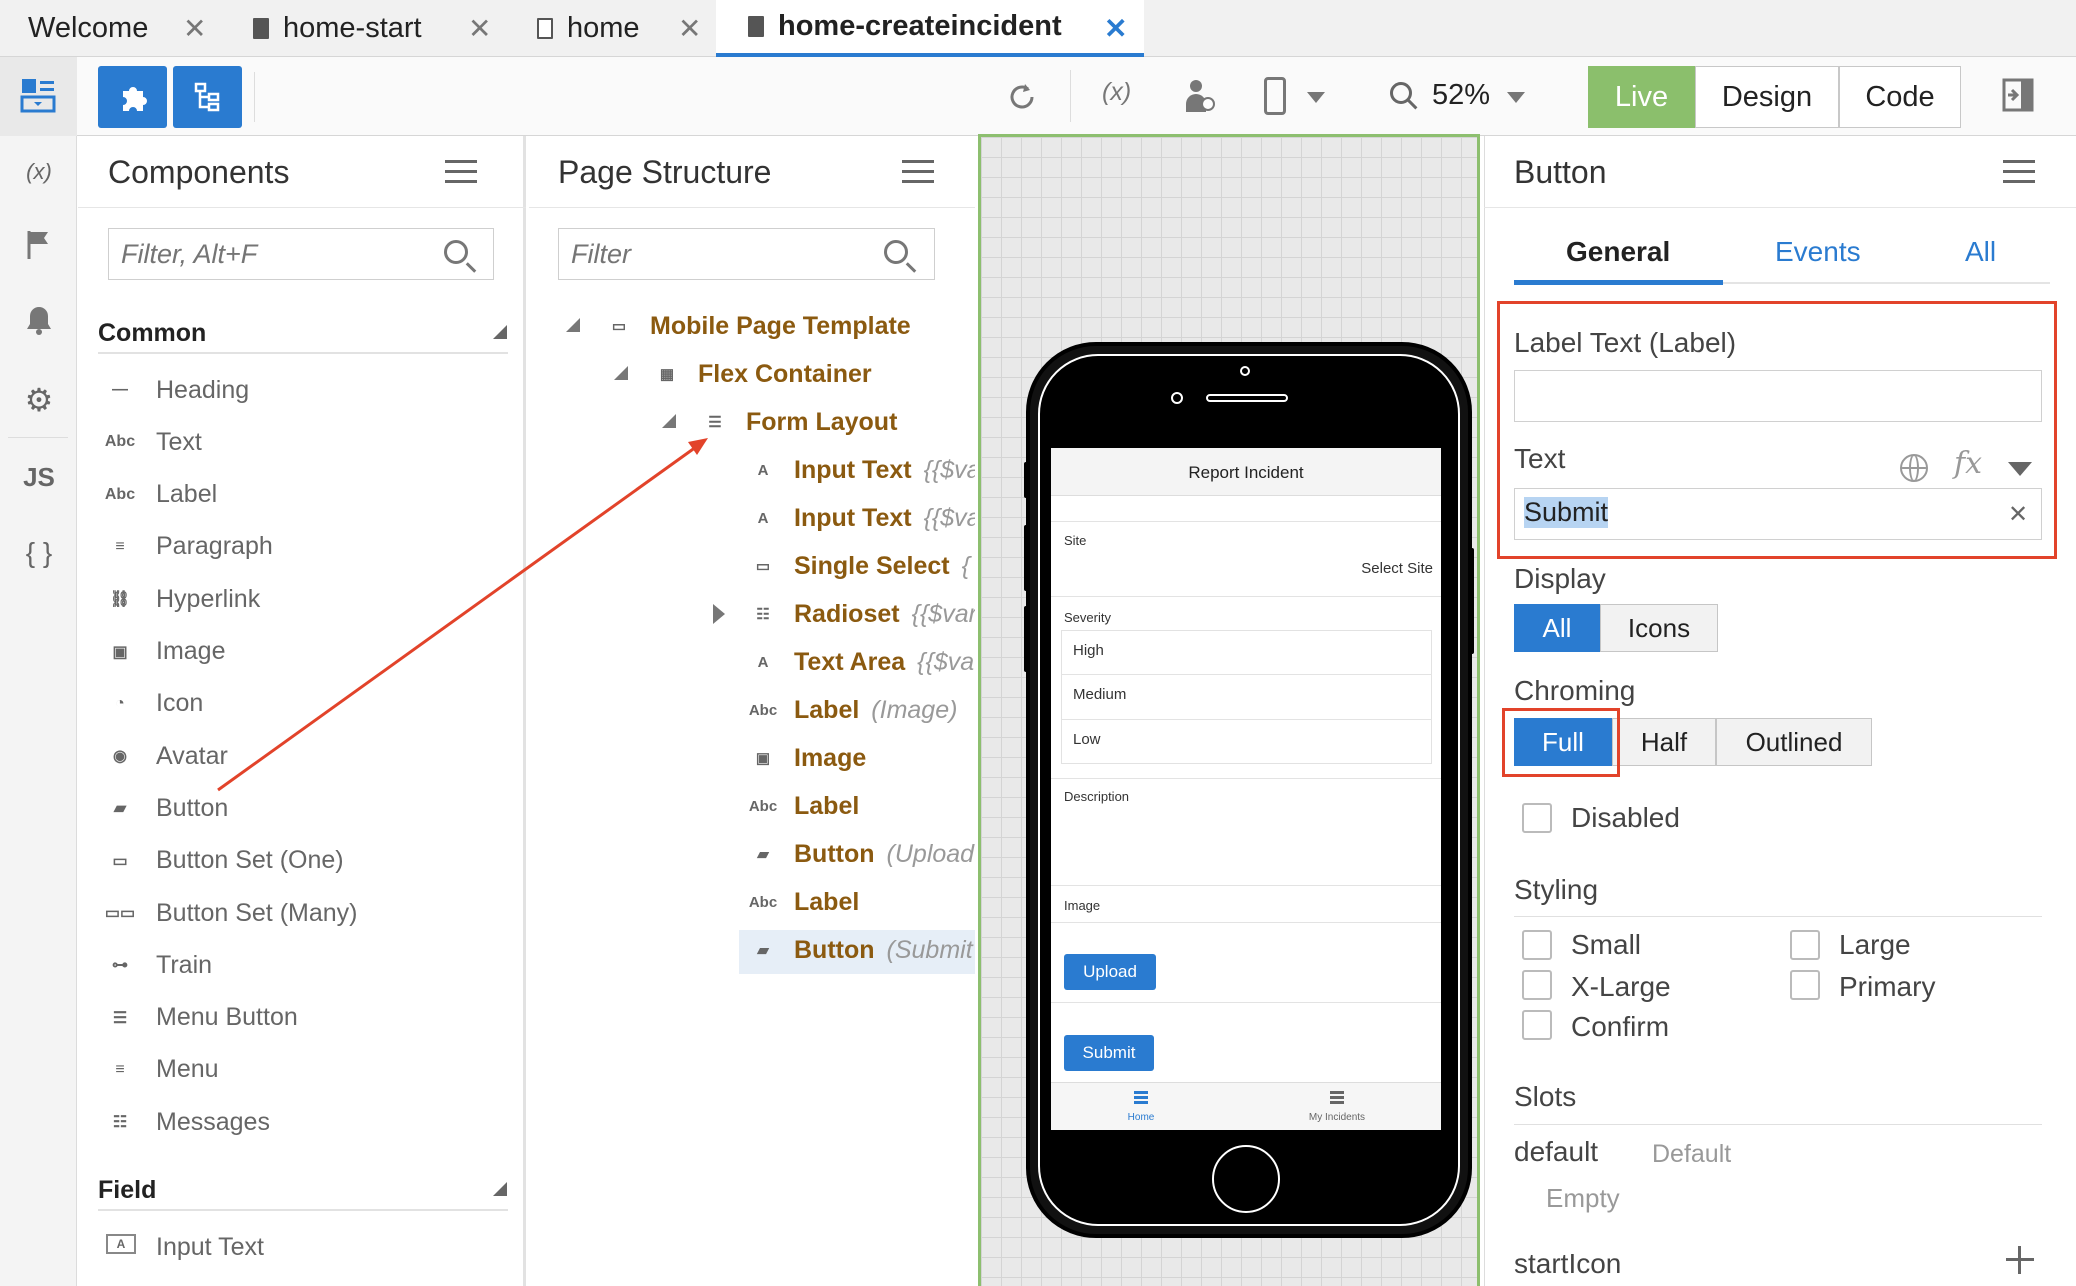 This screenshot has width=2076, height=1286. Describe the element at coordinates (39, 248) in the screenshot. I see `flag-icon` at that location.